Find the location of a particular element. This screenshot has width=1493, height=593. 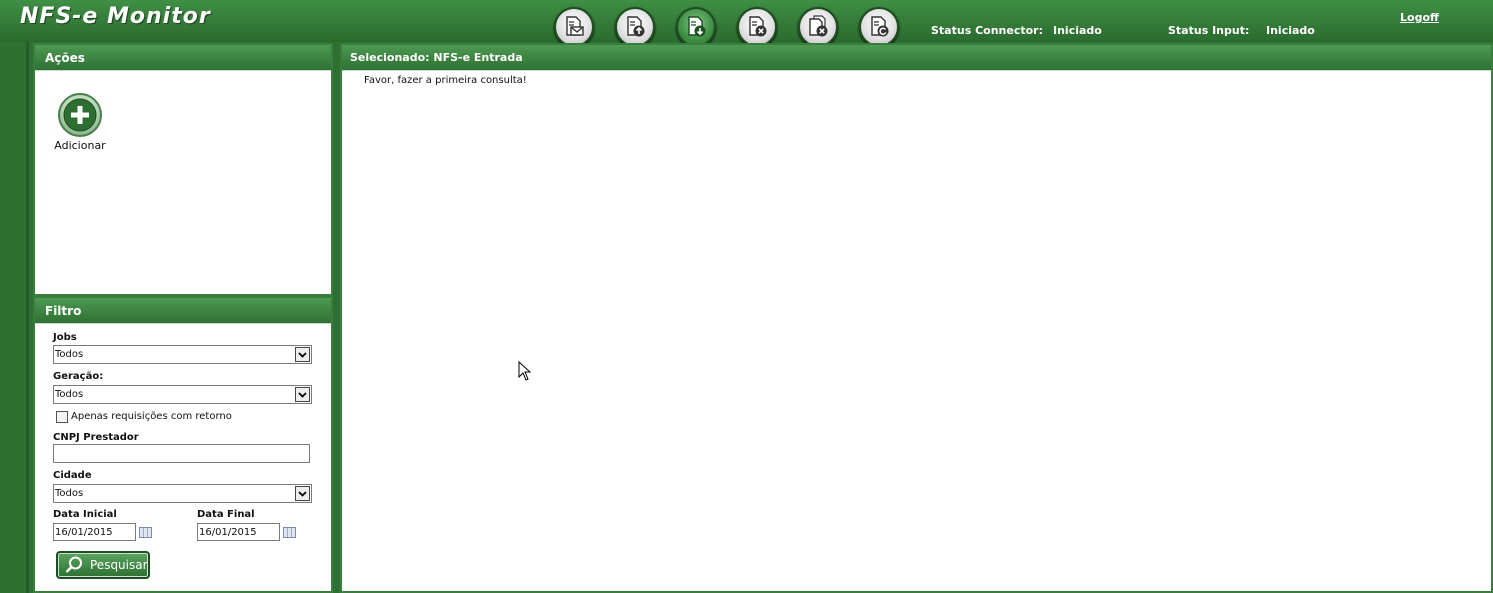

jobs-select: Todos is located at coordinates (182, 354).